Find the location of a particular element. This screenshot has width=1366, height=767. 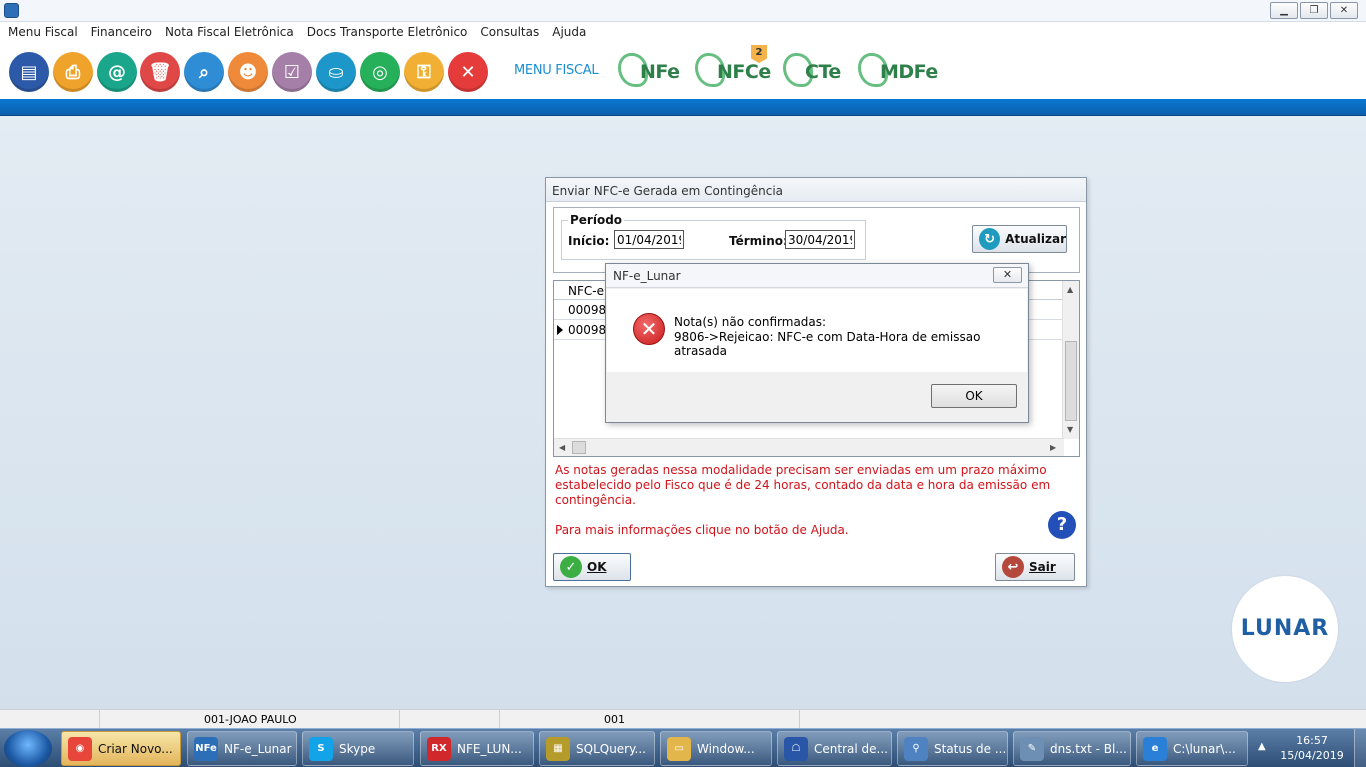

printer-icon: ⎙ is located at coordinates (73, 72).